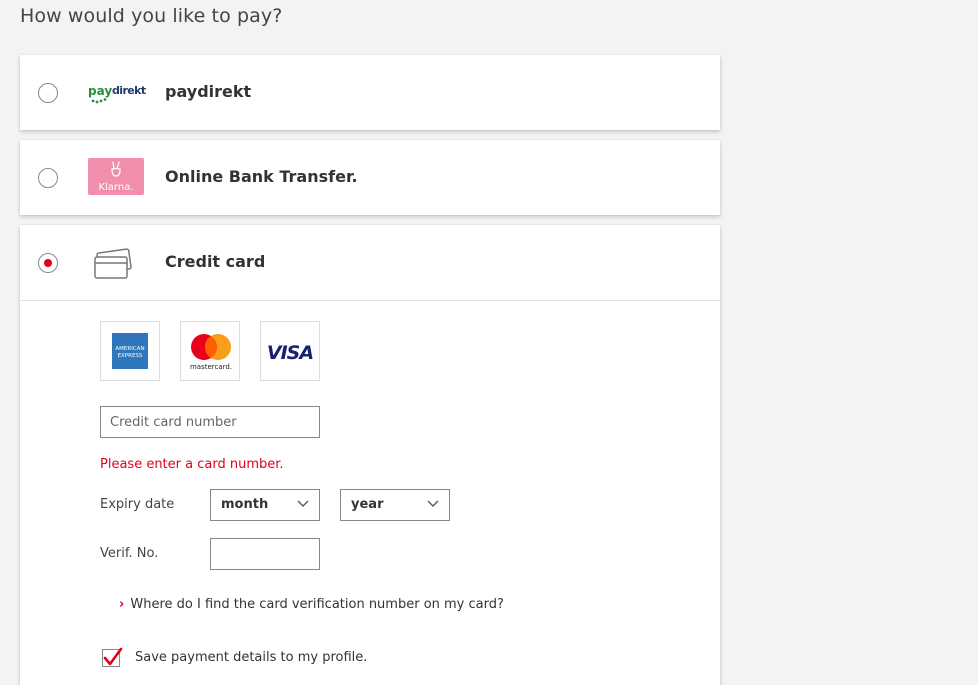 The image size is (978, 685). What do you see at coordinates (395, 505) in the screenshot?
I see `expiry-year-select: year` at bounding box center [395, 505].